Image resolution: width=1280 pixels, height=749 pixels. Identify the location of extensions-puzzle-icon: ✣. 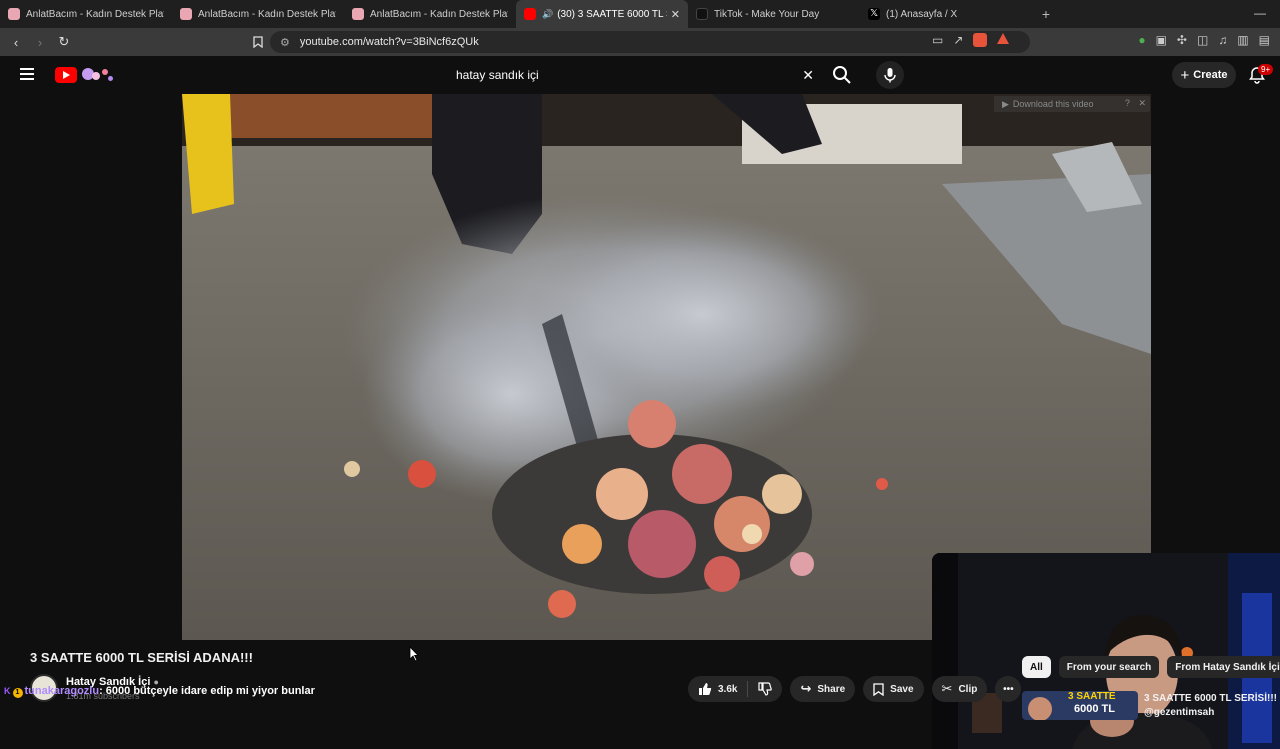
(1182, 40).